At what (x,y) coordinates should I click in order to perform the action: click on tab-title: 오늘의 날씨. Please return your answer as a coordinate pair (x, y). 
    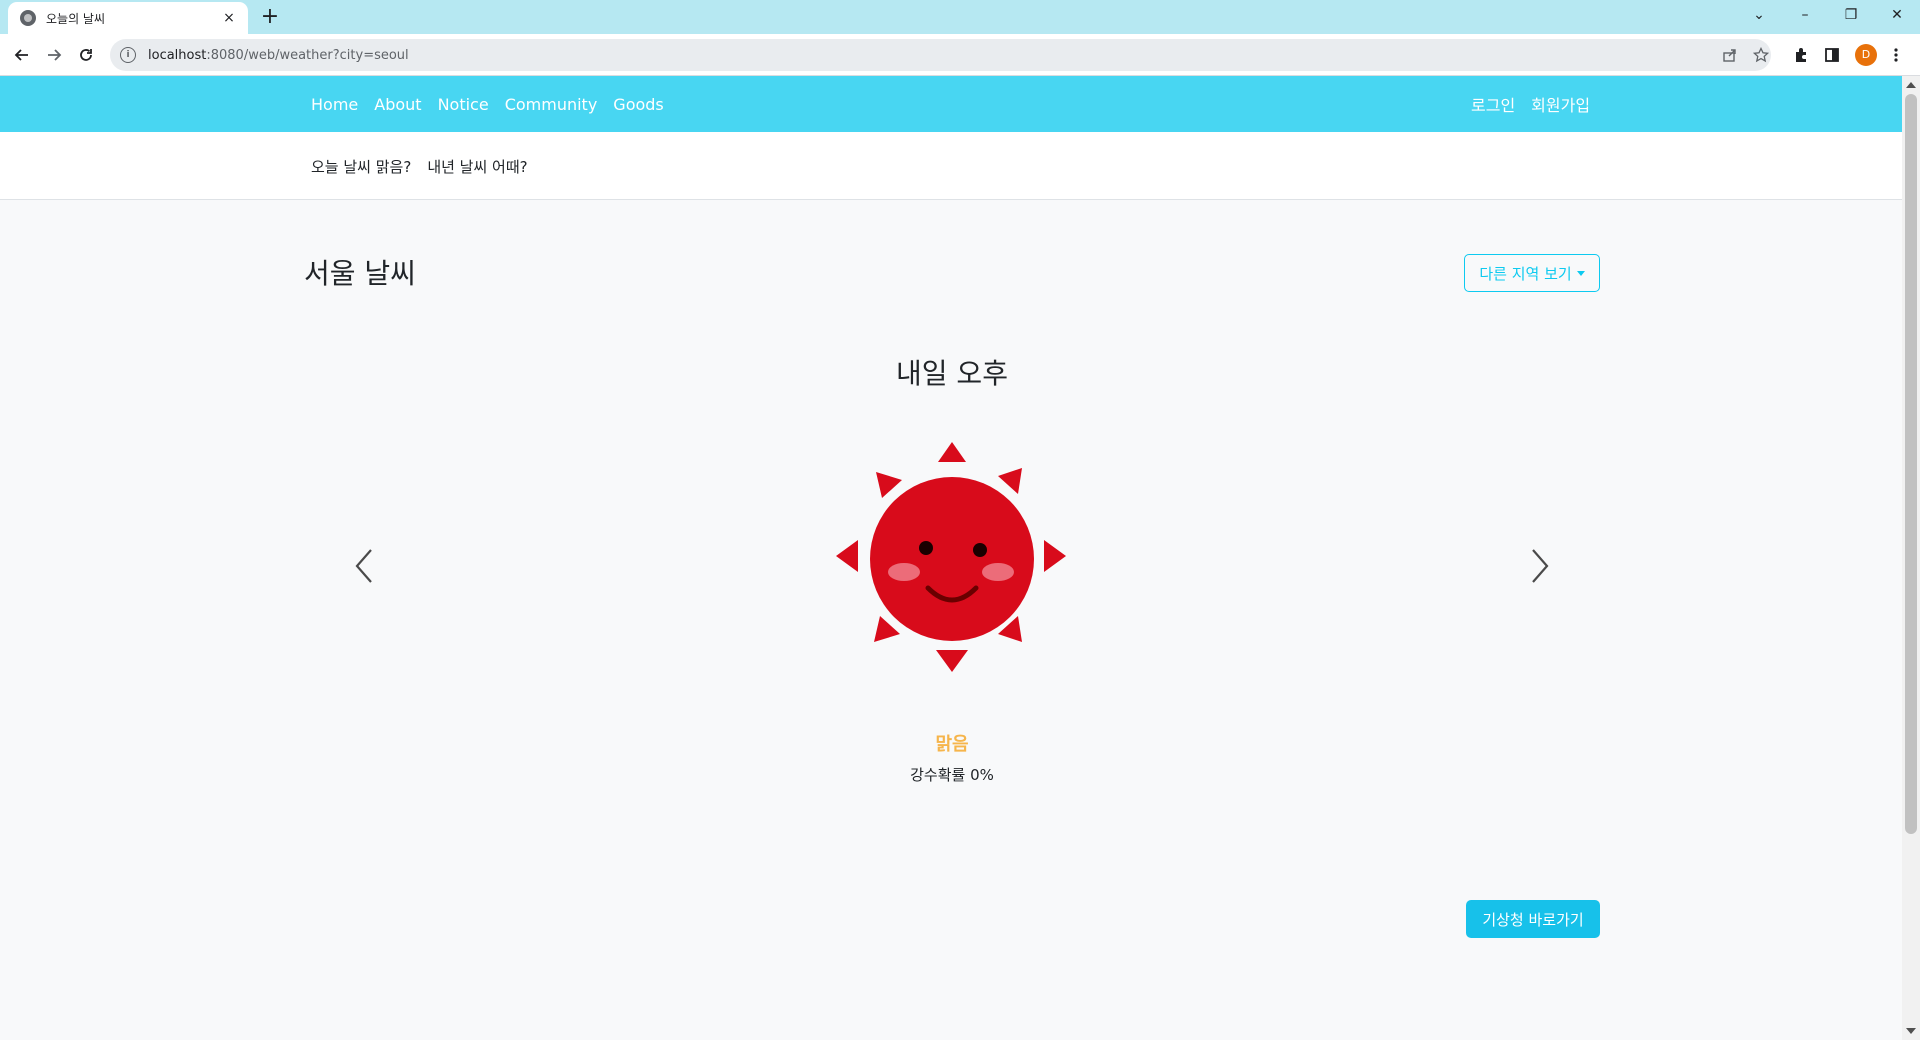
    Looking at the image, I should click on (76, 18).